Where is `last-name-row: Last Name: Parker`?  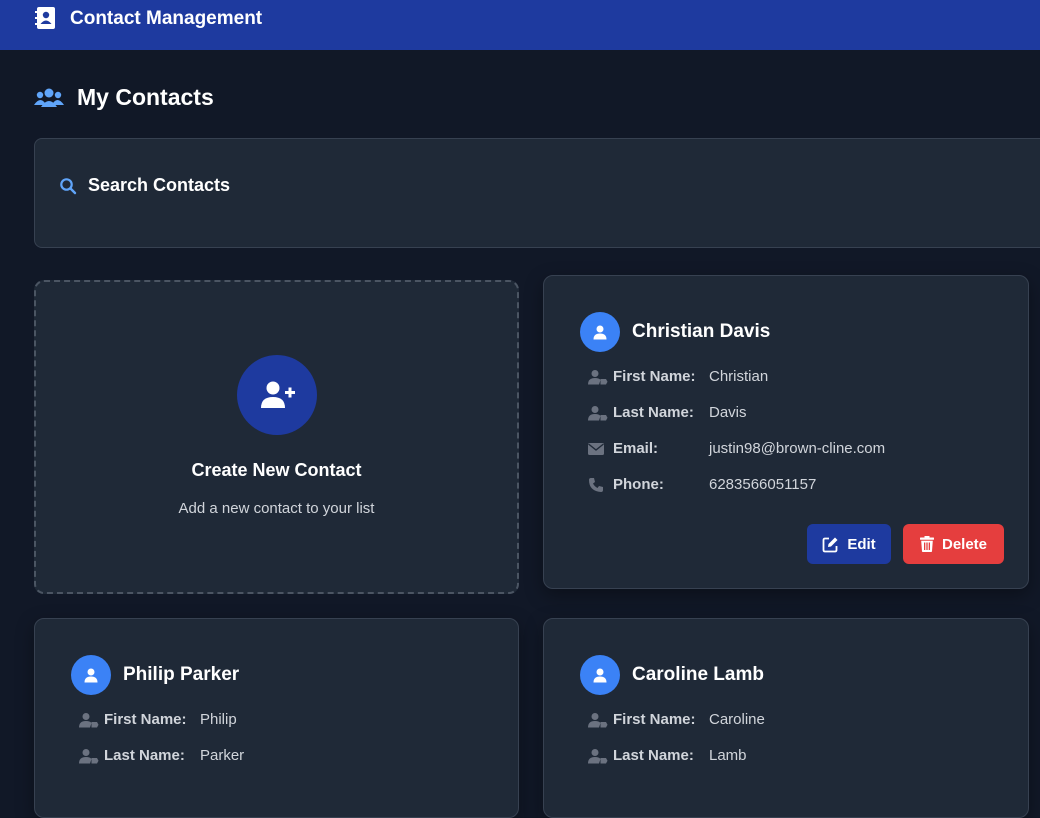 last-name-row: Last Name: Parker is located at coordinates (161, 755).